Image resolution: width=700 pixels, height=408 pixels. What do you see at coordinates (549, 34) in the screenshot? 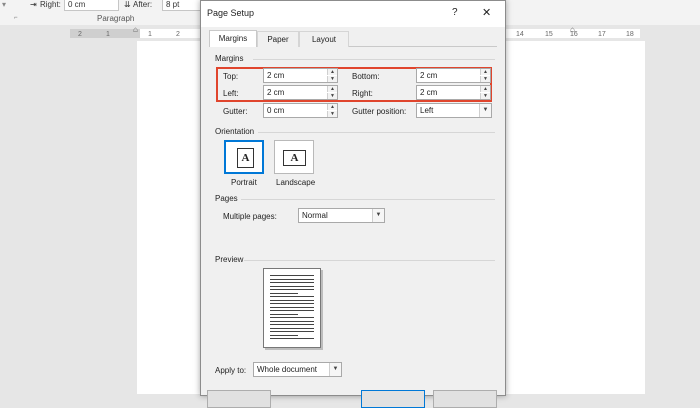
I see `ruler-tick: 15` at bounding box center [549, 34].